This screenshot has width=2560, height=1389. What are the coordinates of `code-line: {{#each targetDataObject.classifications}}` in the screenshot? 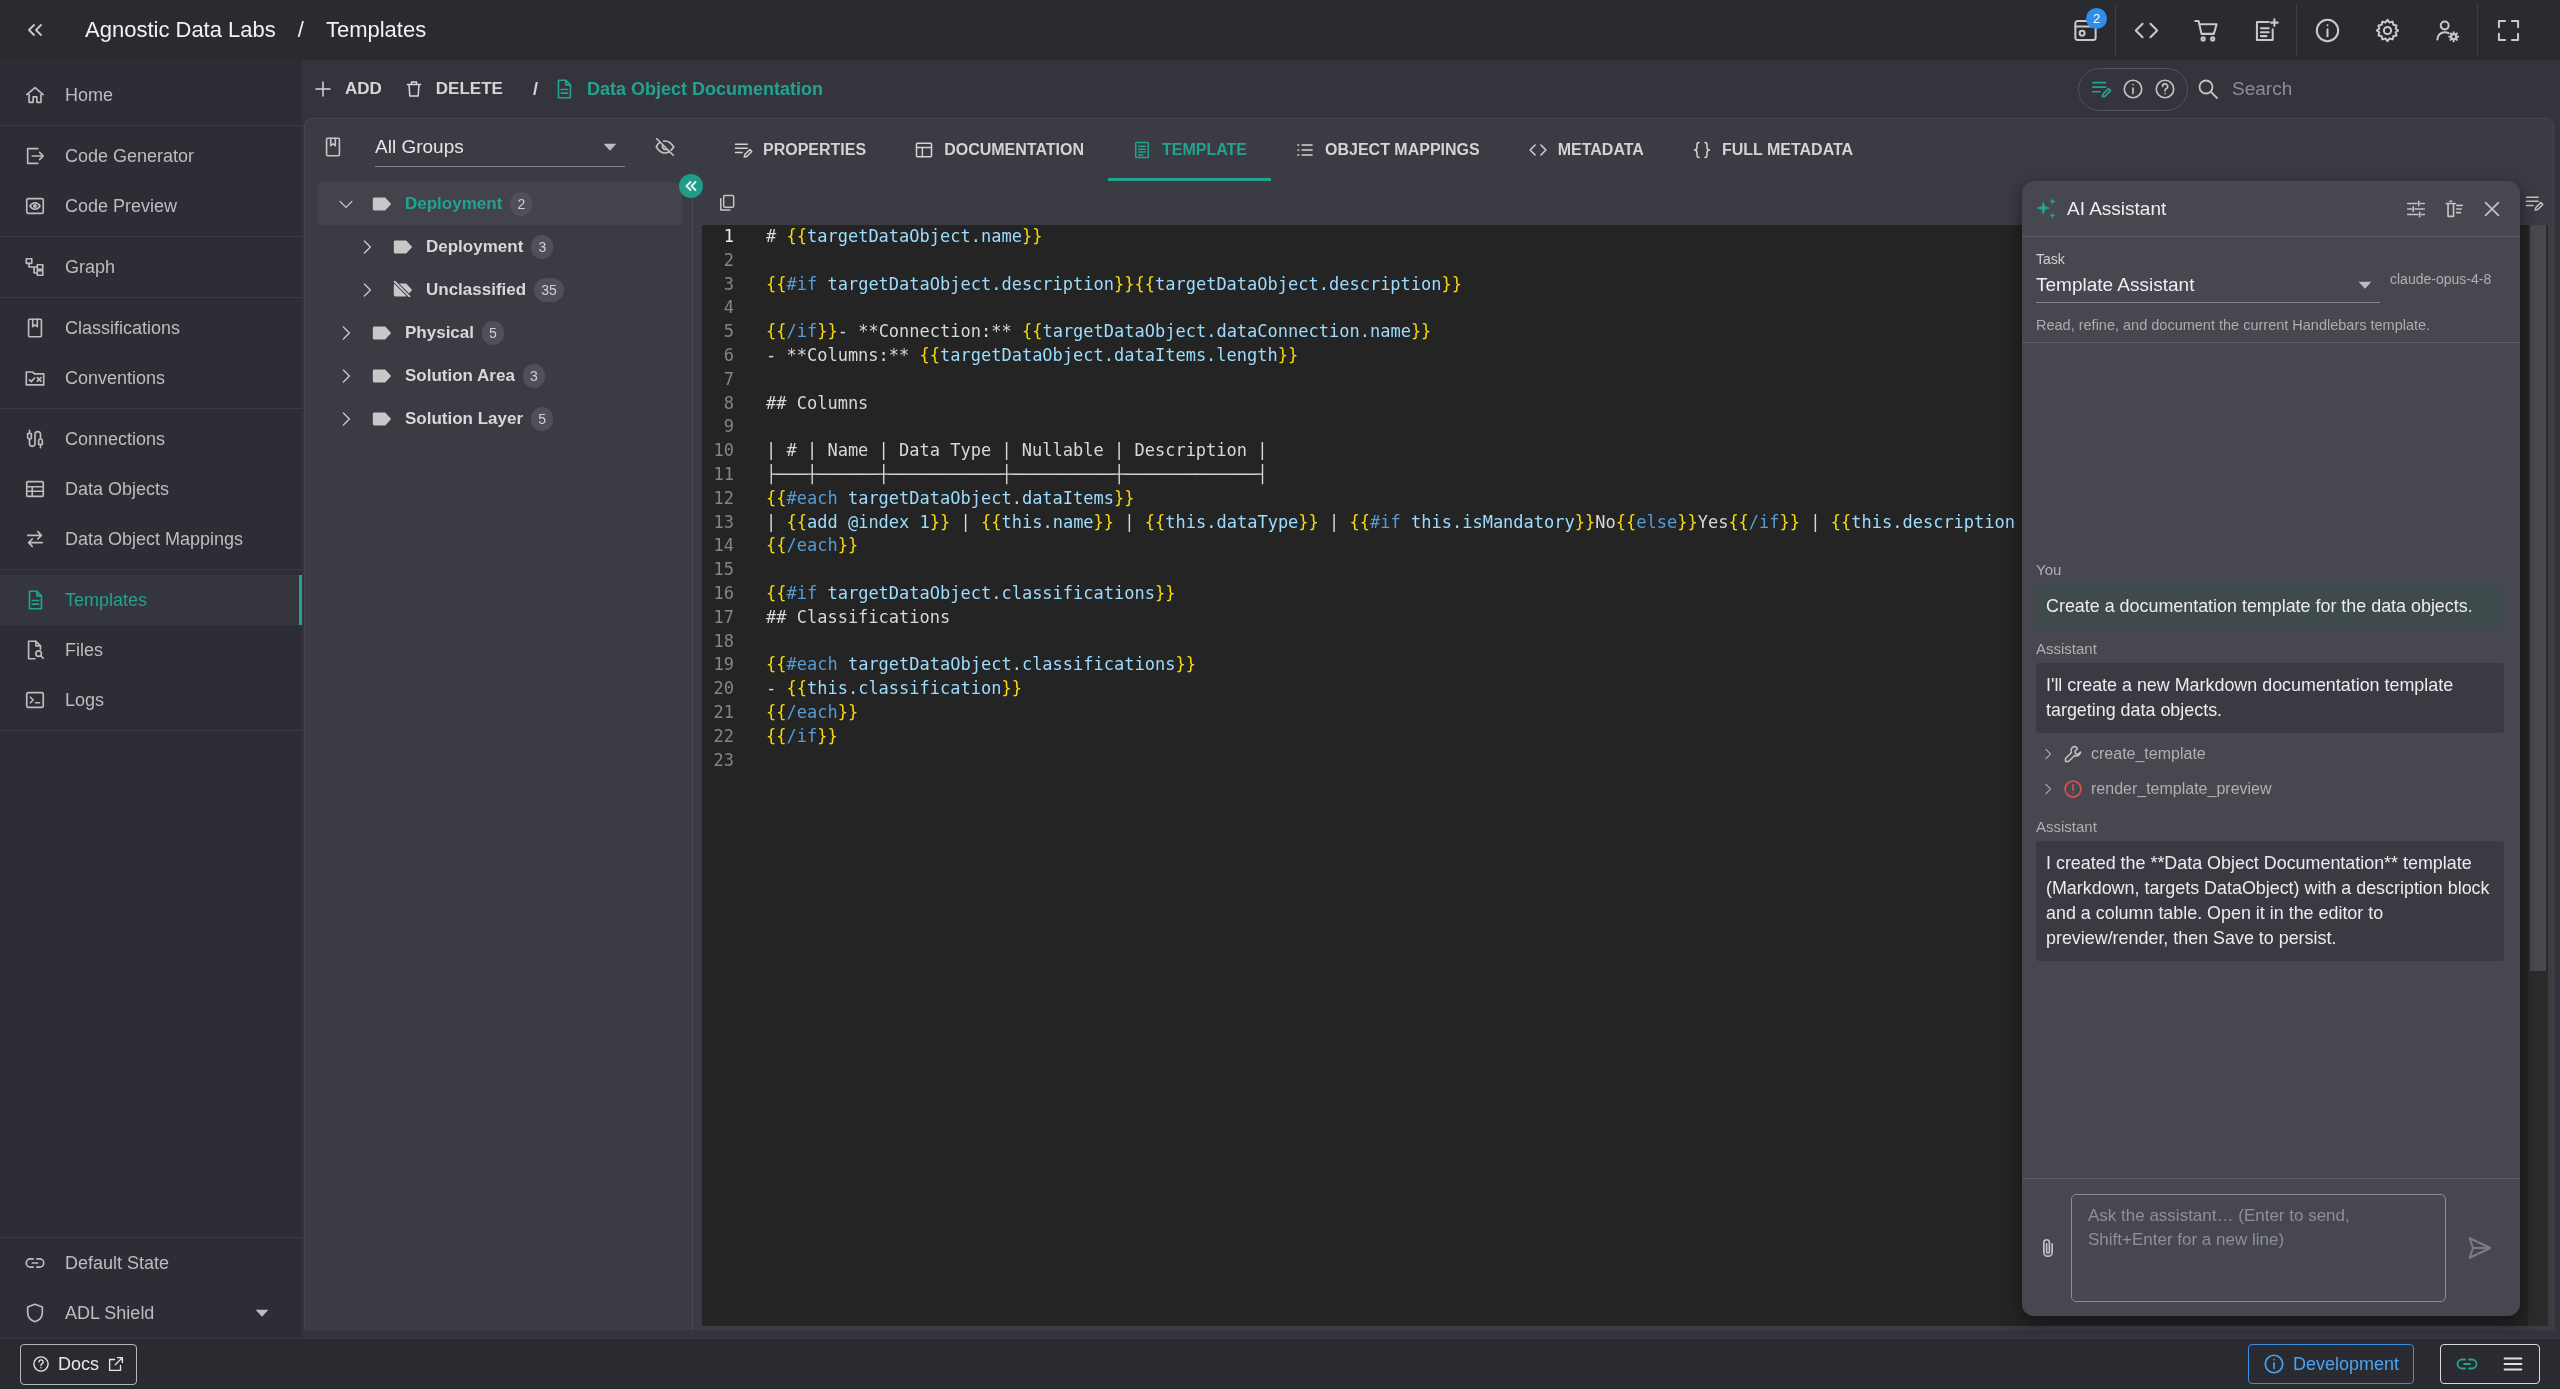 It's located at (981, 665).